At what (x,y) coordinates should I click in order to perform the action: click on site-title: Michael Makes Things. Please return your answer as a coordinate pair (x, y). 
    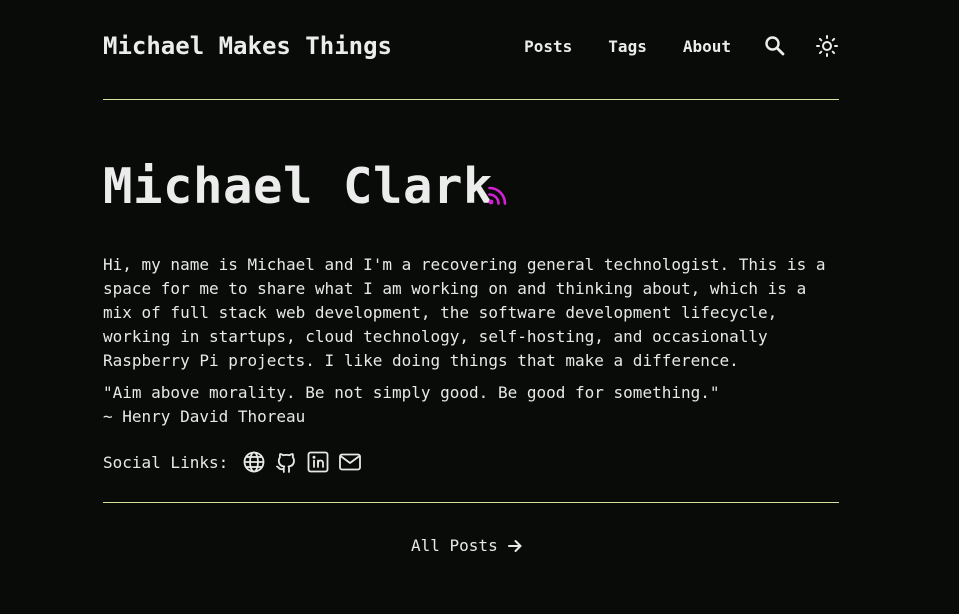
    Looking at the image, I should click on (247, 46).